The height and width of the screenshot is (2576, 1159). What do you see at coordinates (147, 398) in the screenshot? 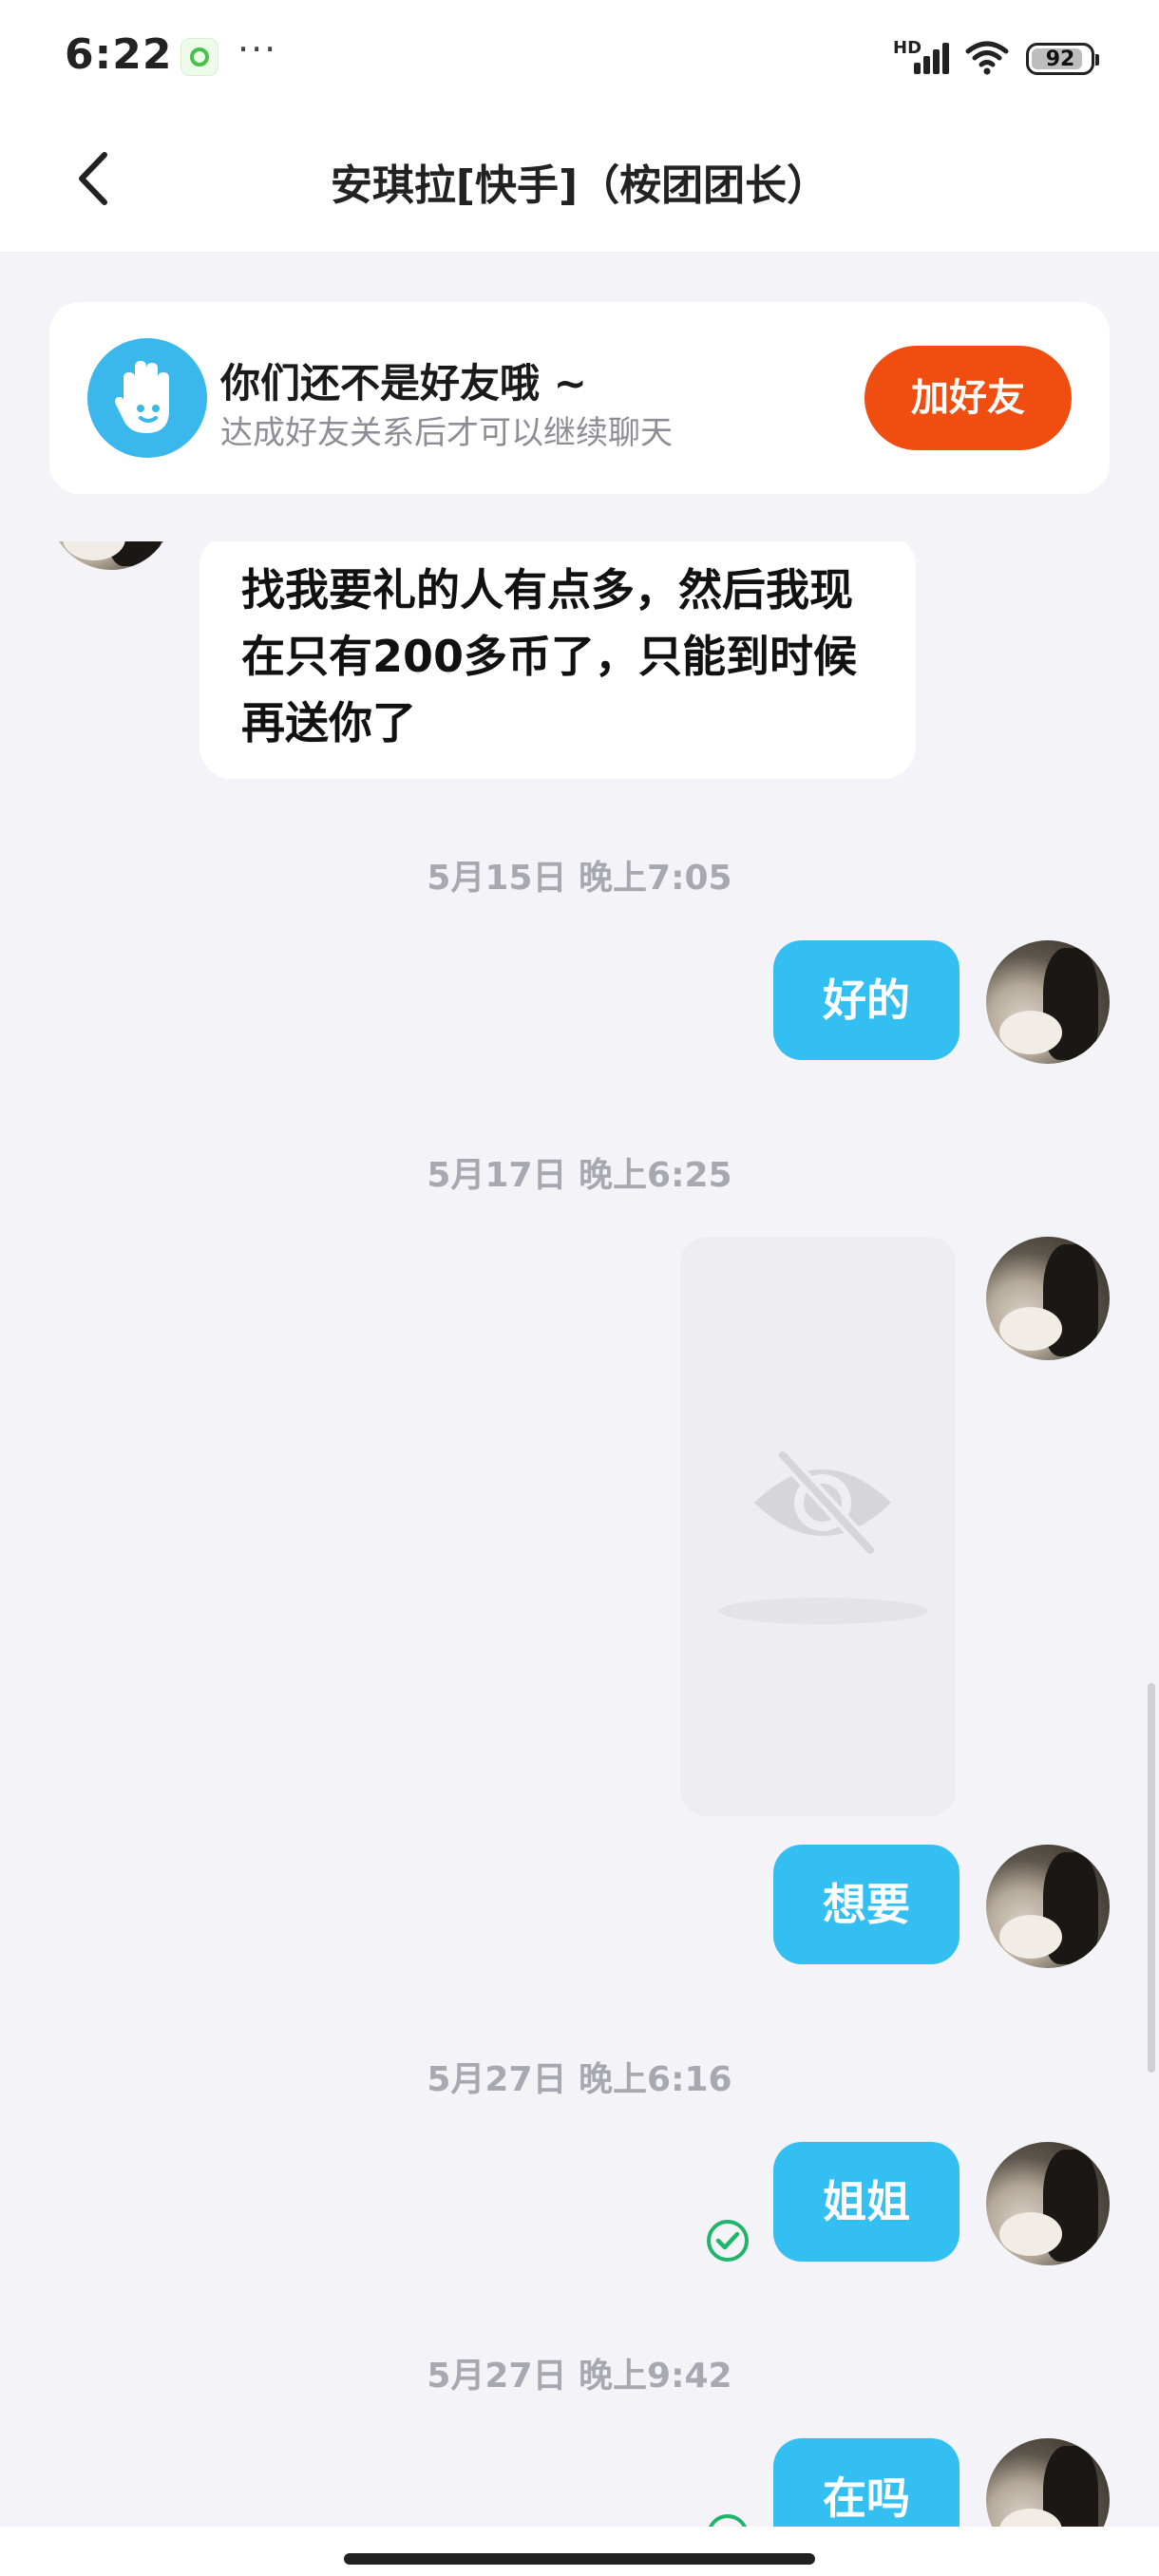
I see `waving-hand-icon` at bounding box center [147, 398].